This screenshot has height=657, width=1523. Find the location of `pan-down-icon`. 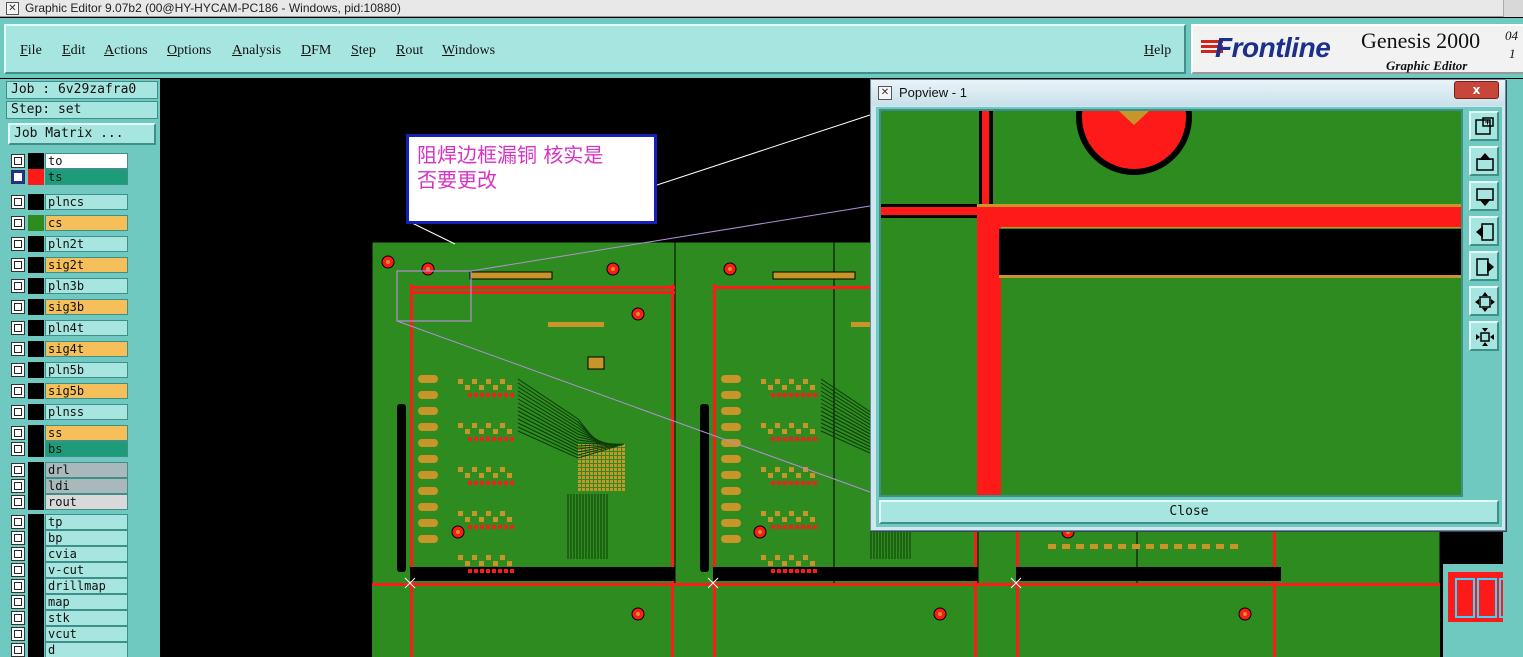

pan-down-icon is located at coordinates (1484, 196).